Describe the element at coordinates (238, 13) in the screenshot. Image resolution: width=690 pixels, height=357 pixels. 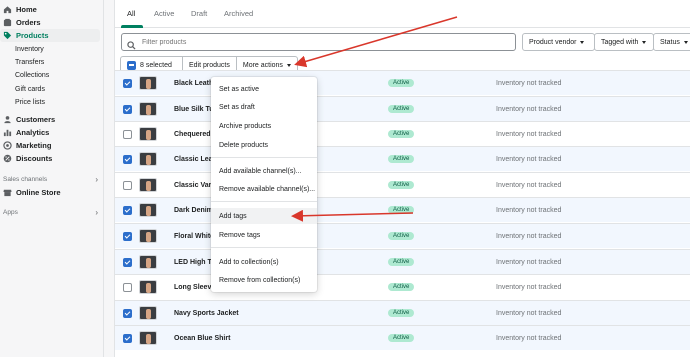
I see `tab-archived: Archived` at that location.